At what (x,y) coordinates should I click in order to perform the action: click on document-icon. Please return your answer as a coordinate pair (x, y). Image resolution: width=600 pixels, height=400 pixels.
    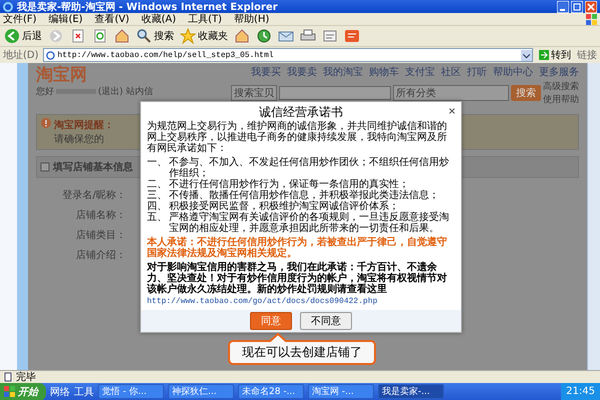
    Looking at the image, I should click on (330, 36).